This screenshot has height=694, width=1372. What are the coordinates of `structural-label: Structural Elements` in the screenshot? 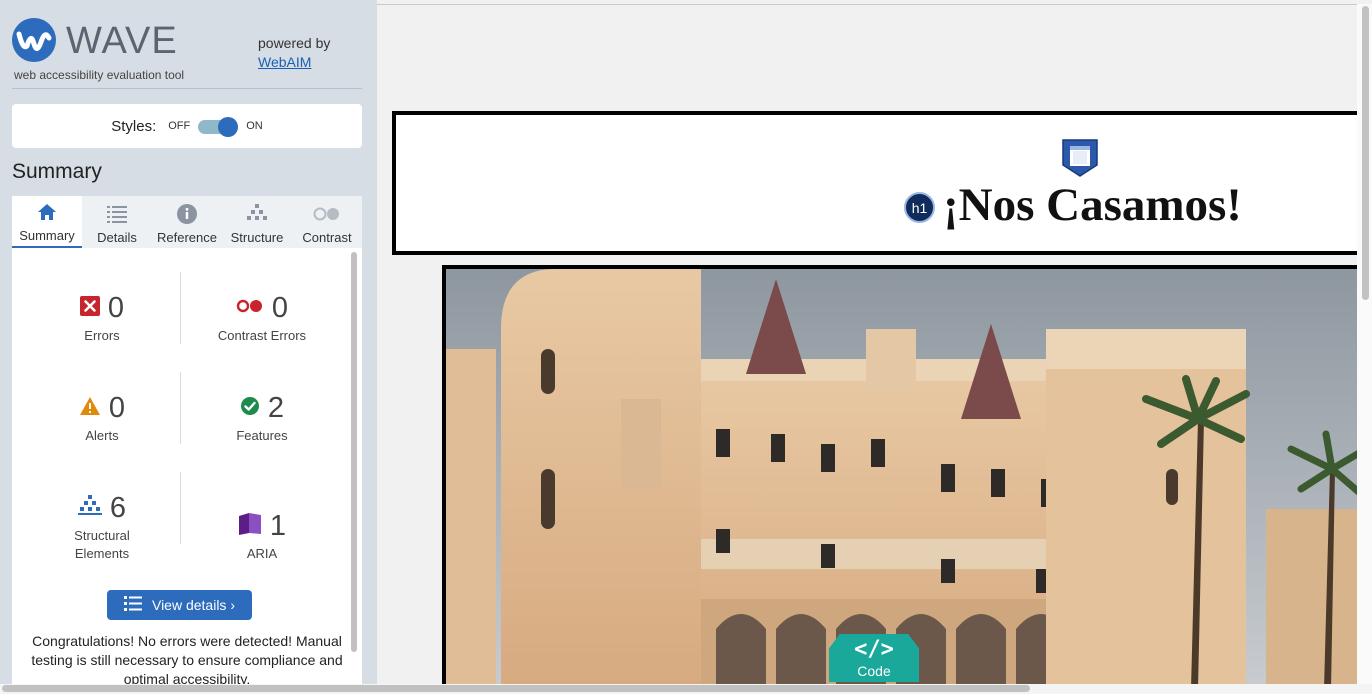 It's located at (102, 544).